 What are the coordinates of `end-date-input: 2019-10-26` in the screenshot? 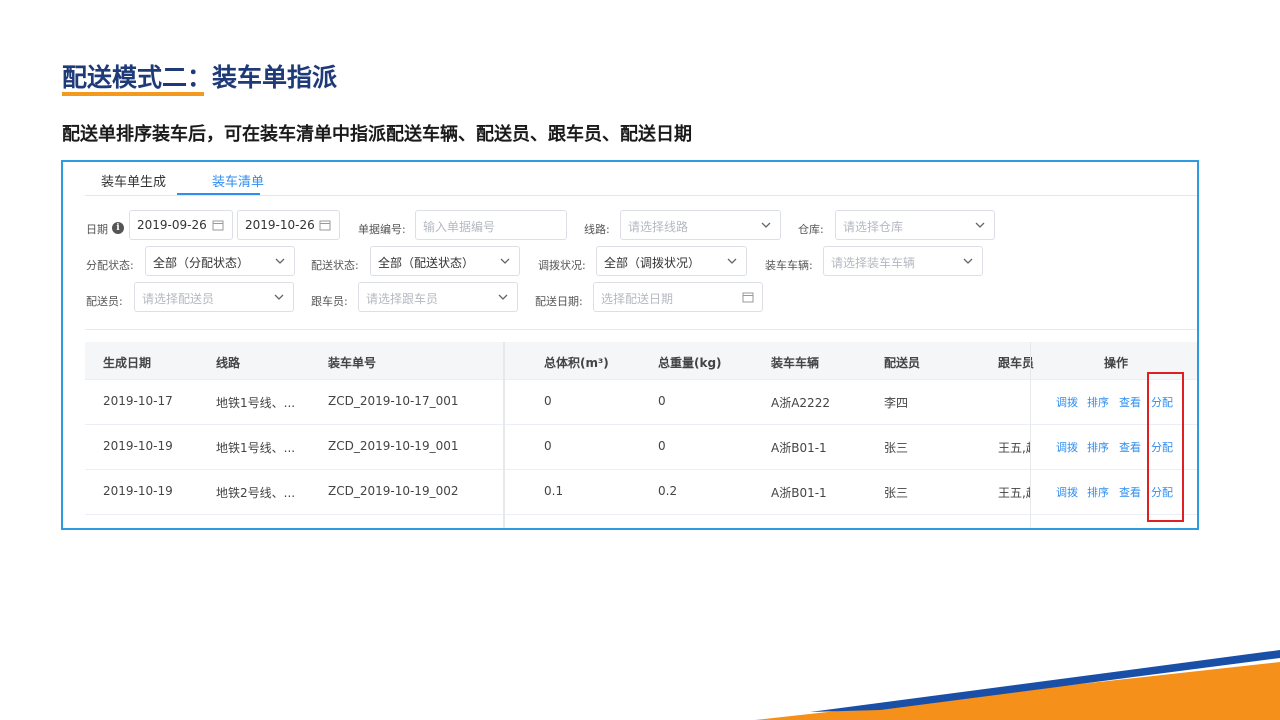 It's located at (288, 225).